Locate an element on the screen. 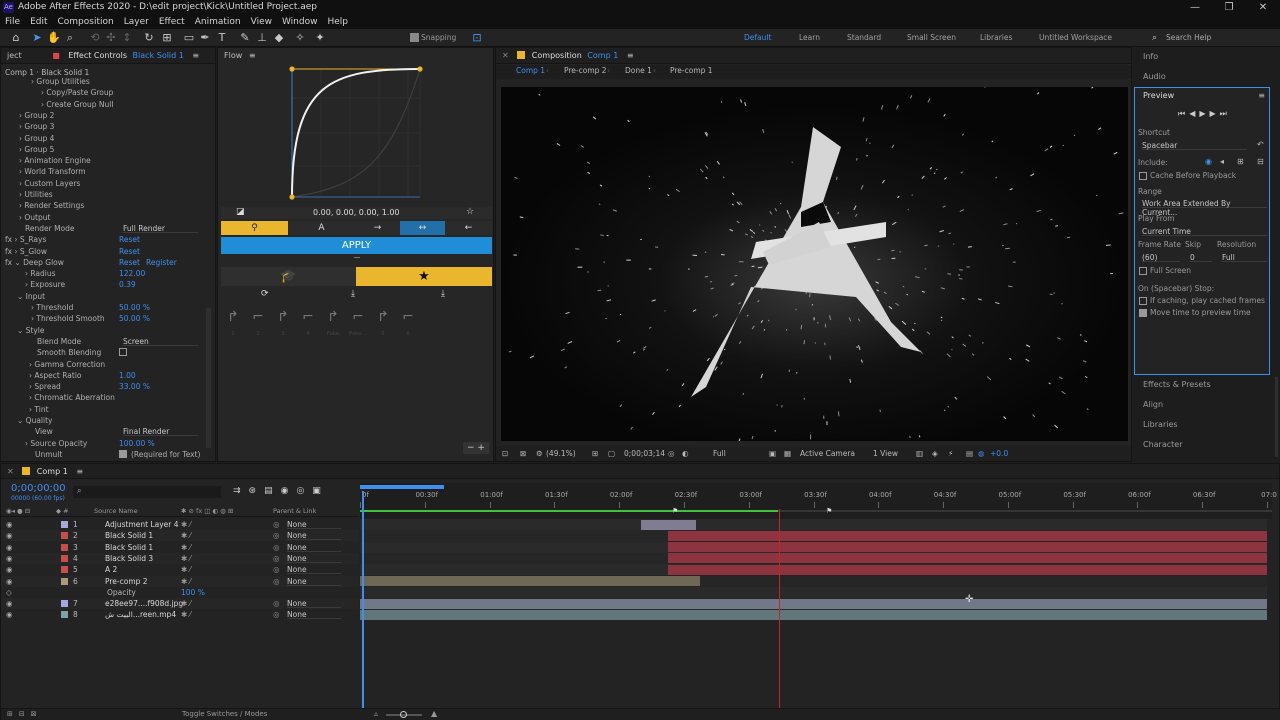  flow-apply-button: APPLY is located at coordinates (356, 245).